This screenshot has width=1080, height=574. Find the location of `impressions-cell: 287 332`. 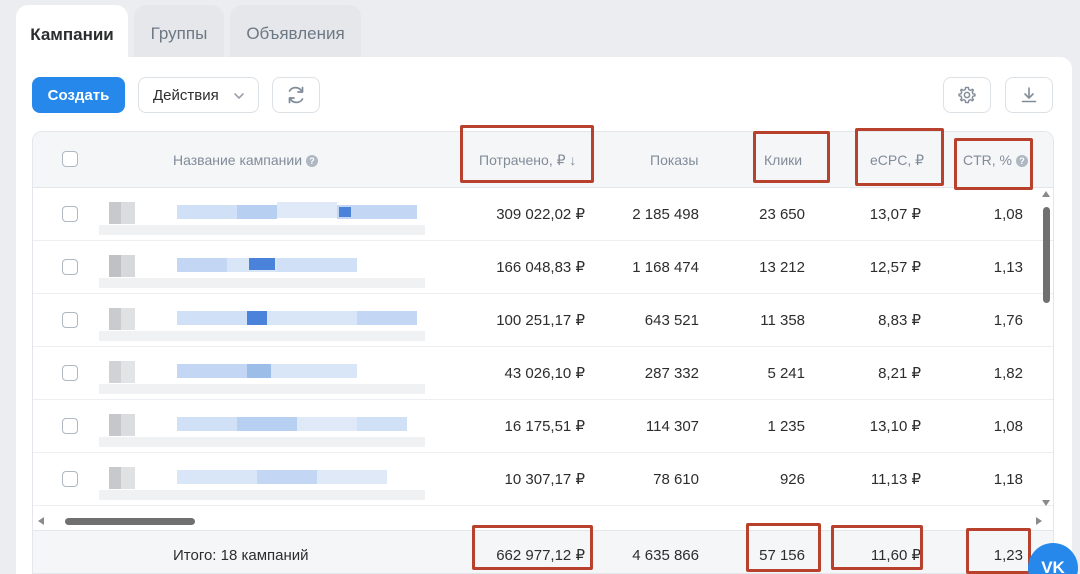

impressions-cell: 287 332 is located at coordinates (671, 373).